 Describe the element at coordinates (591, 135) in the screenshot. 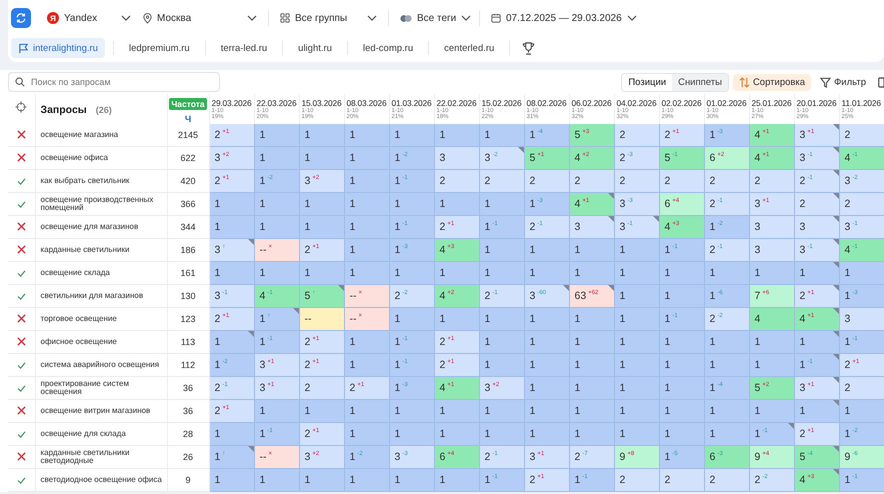

I see `position-cell: 5 $^{+3}$` at that location.